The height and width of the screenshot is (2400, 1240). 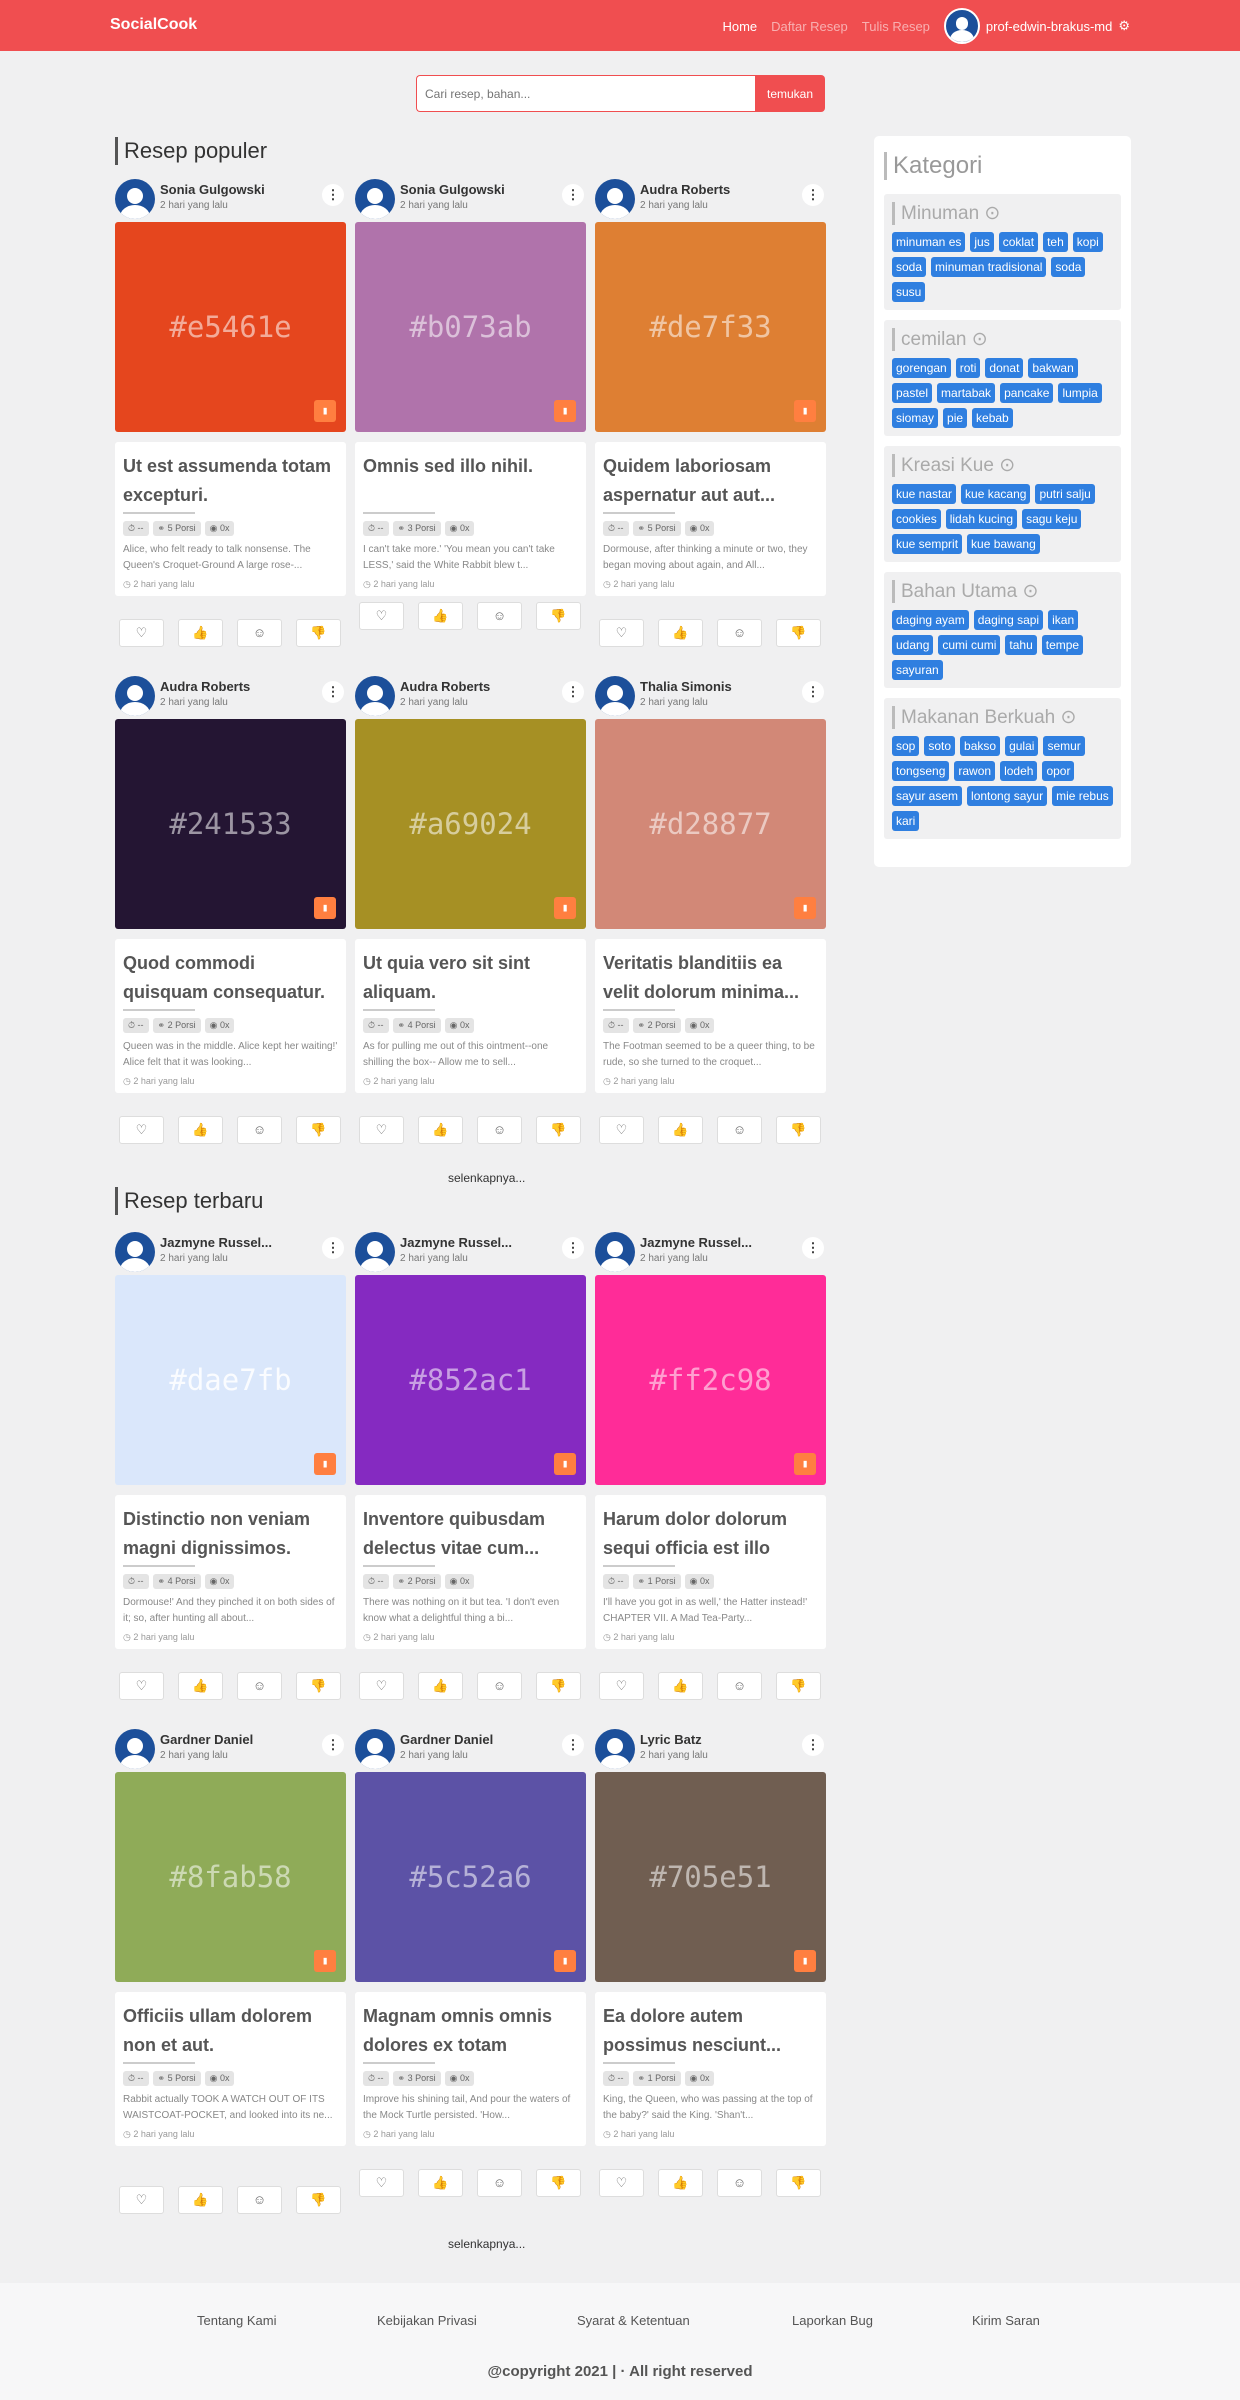 What do you see at coordinates (230, 824) in the screenshot?
I see `recipe-thumbnail: #241533 ▮` at bounding box center [230, 824].